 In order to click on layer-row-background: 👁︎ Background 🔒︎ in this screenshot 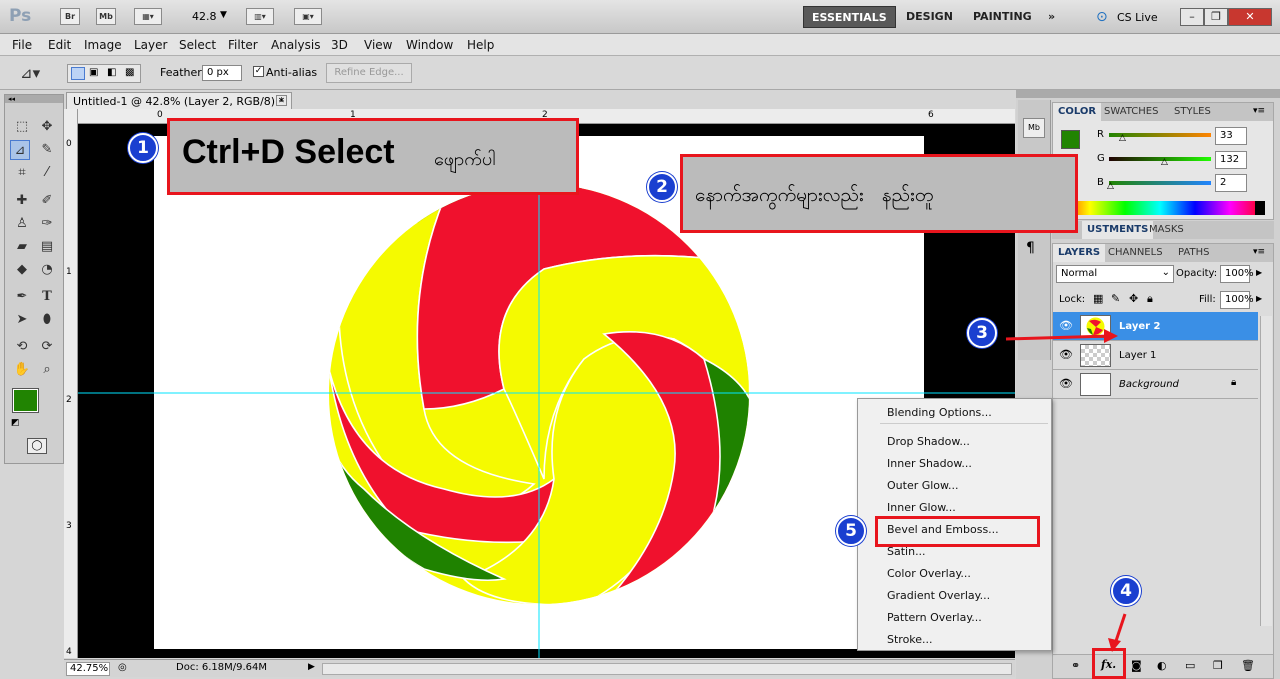, I will do `click(1155, 384)`.